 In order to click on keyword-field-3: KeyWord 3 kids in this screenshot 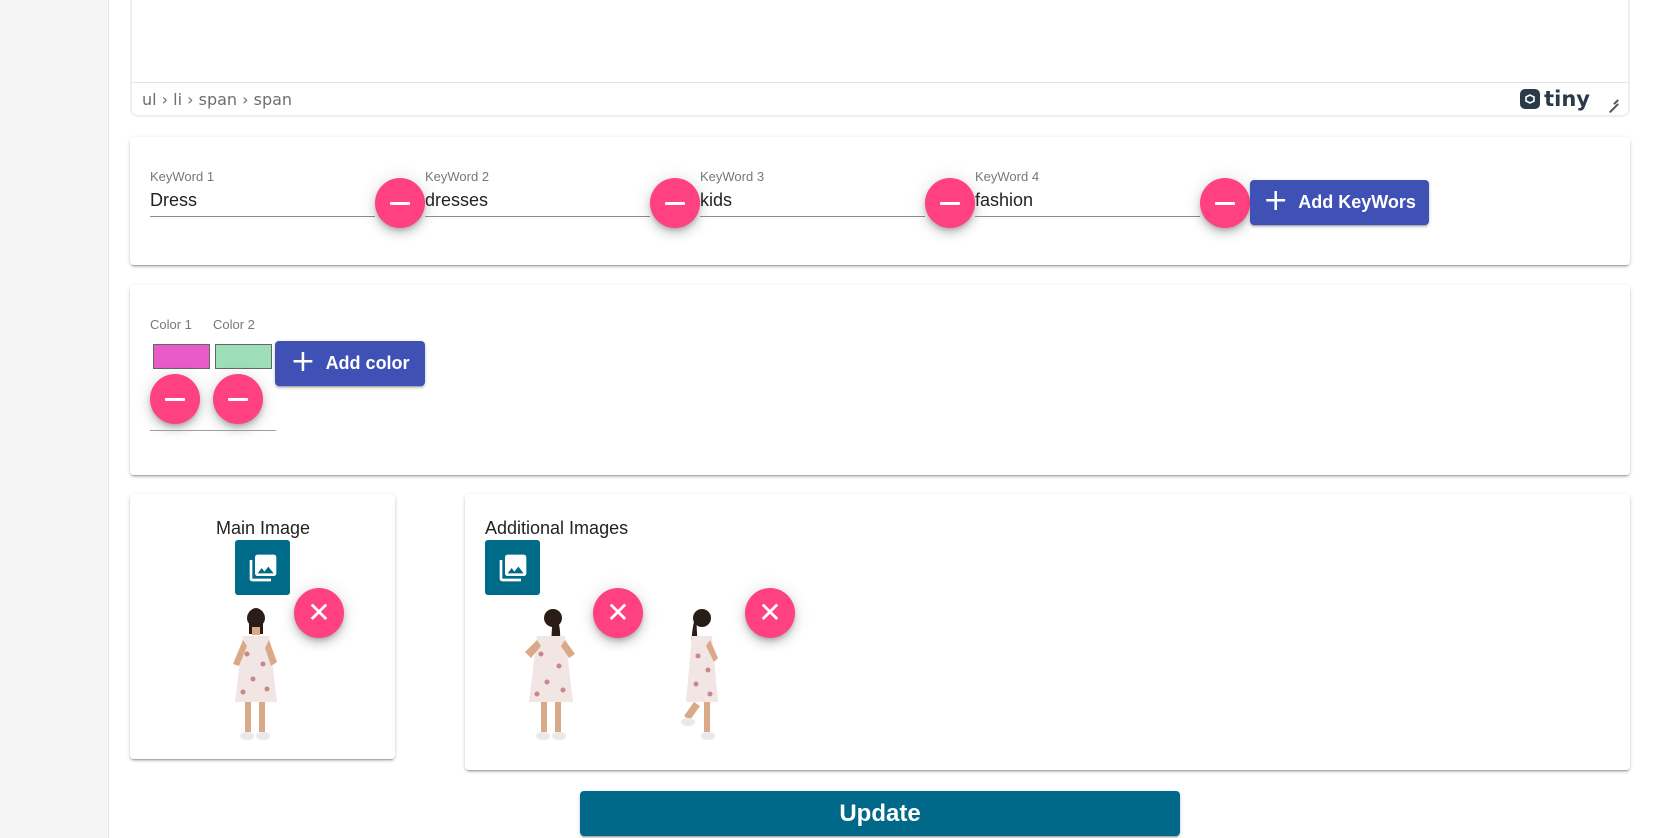, I will do `click(812, 193)`.